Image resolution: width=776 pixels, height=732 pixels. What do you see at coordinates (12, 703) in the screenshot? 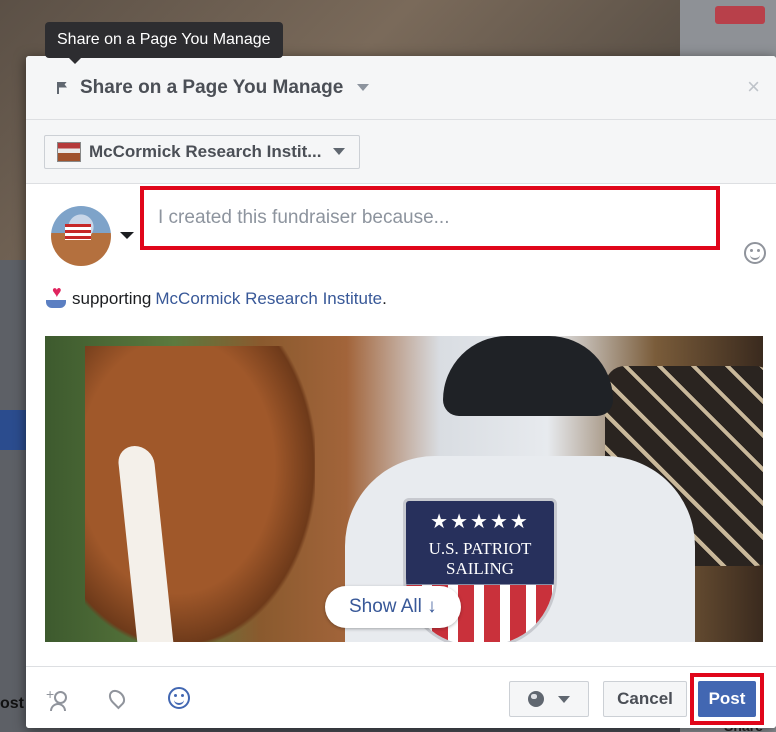
I see `background-post-fragment: ost` at bounding box center [12, 703].